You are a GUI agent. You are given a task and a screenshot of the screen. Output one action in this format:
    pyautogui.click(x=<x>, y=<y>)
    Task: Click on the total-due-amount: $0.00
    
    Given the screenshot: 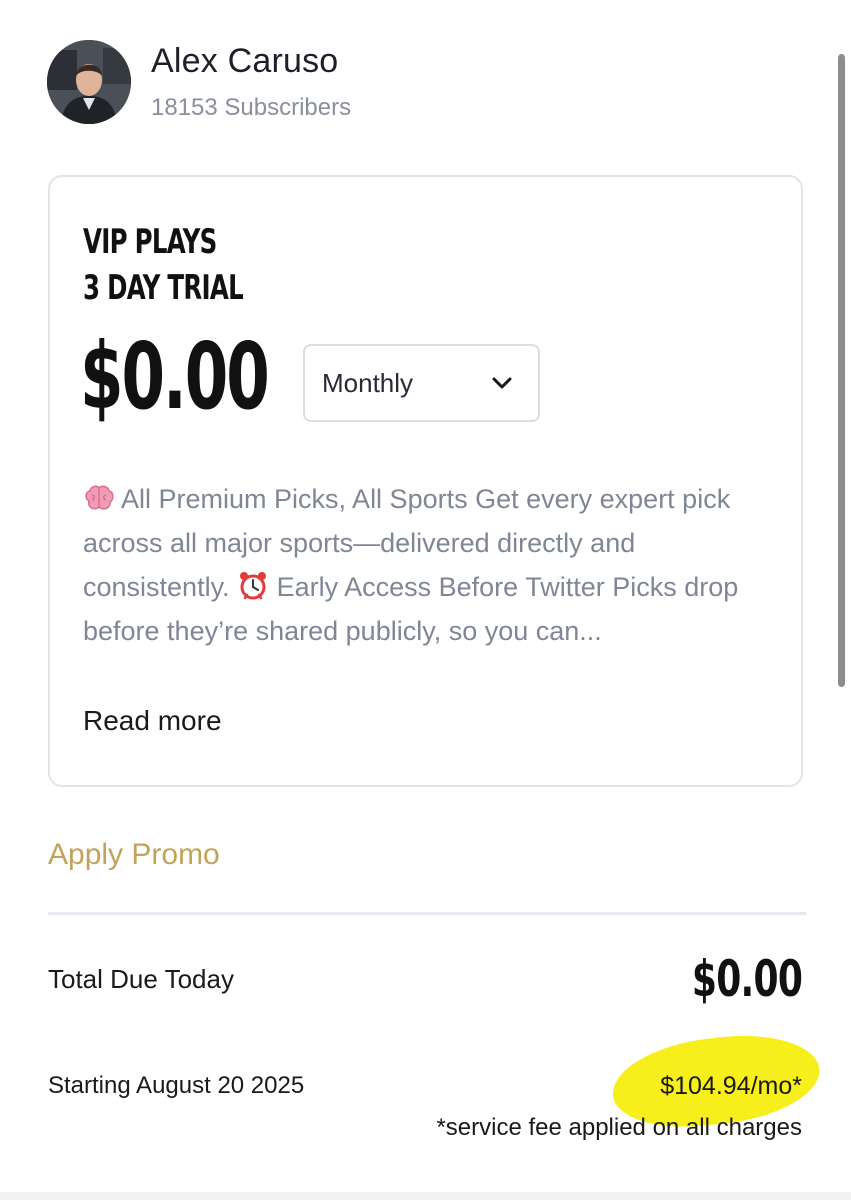 What is the action you would take?
    pyautogui.click(x=747, y=979)
    